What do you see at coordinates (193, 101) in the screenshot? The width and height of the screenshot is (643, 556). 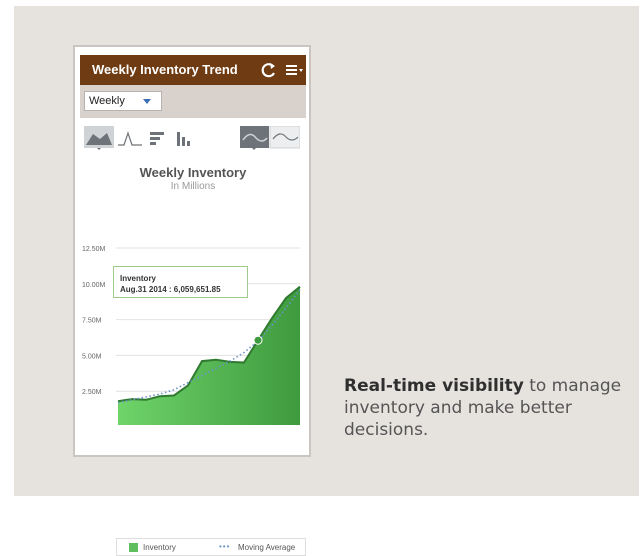 I see `filter-bar: Weekly` at bounding box center [193, 101].